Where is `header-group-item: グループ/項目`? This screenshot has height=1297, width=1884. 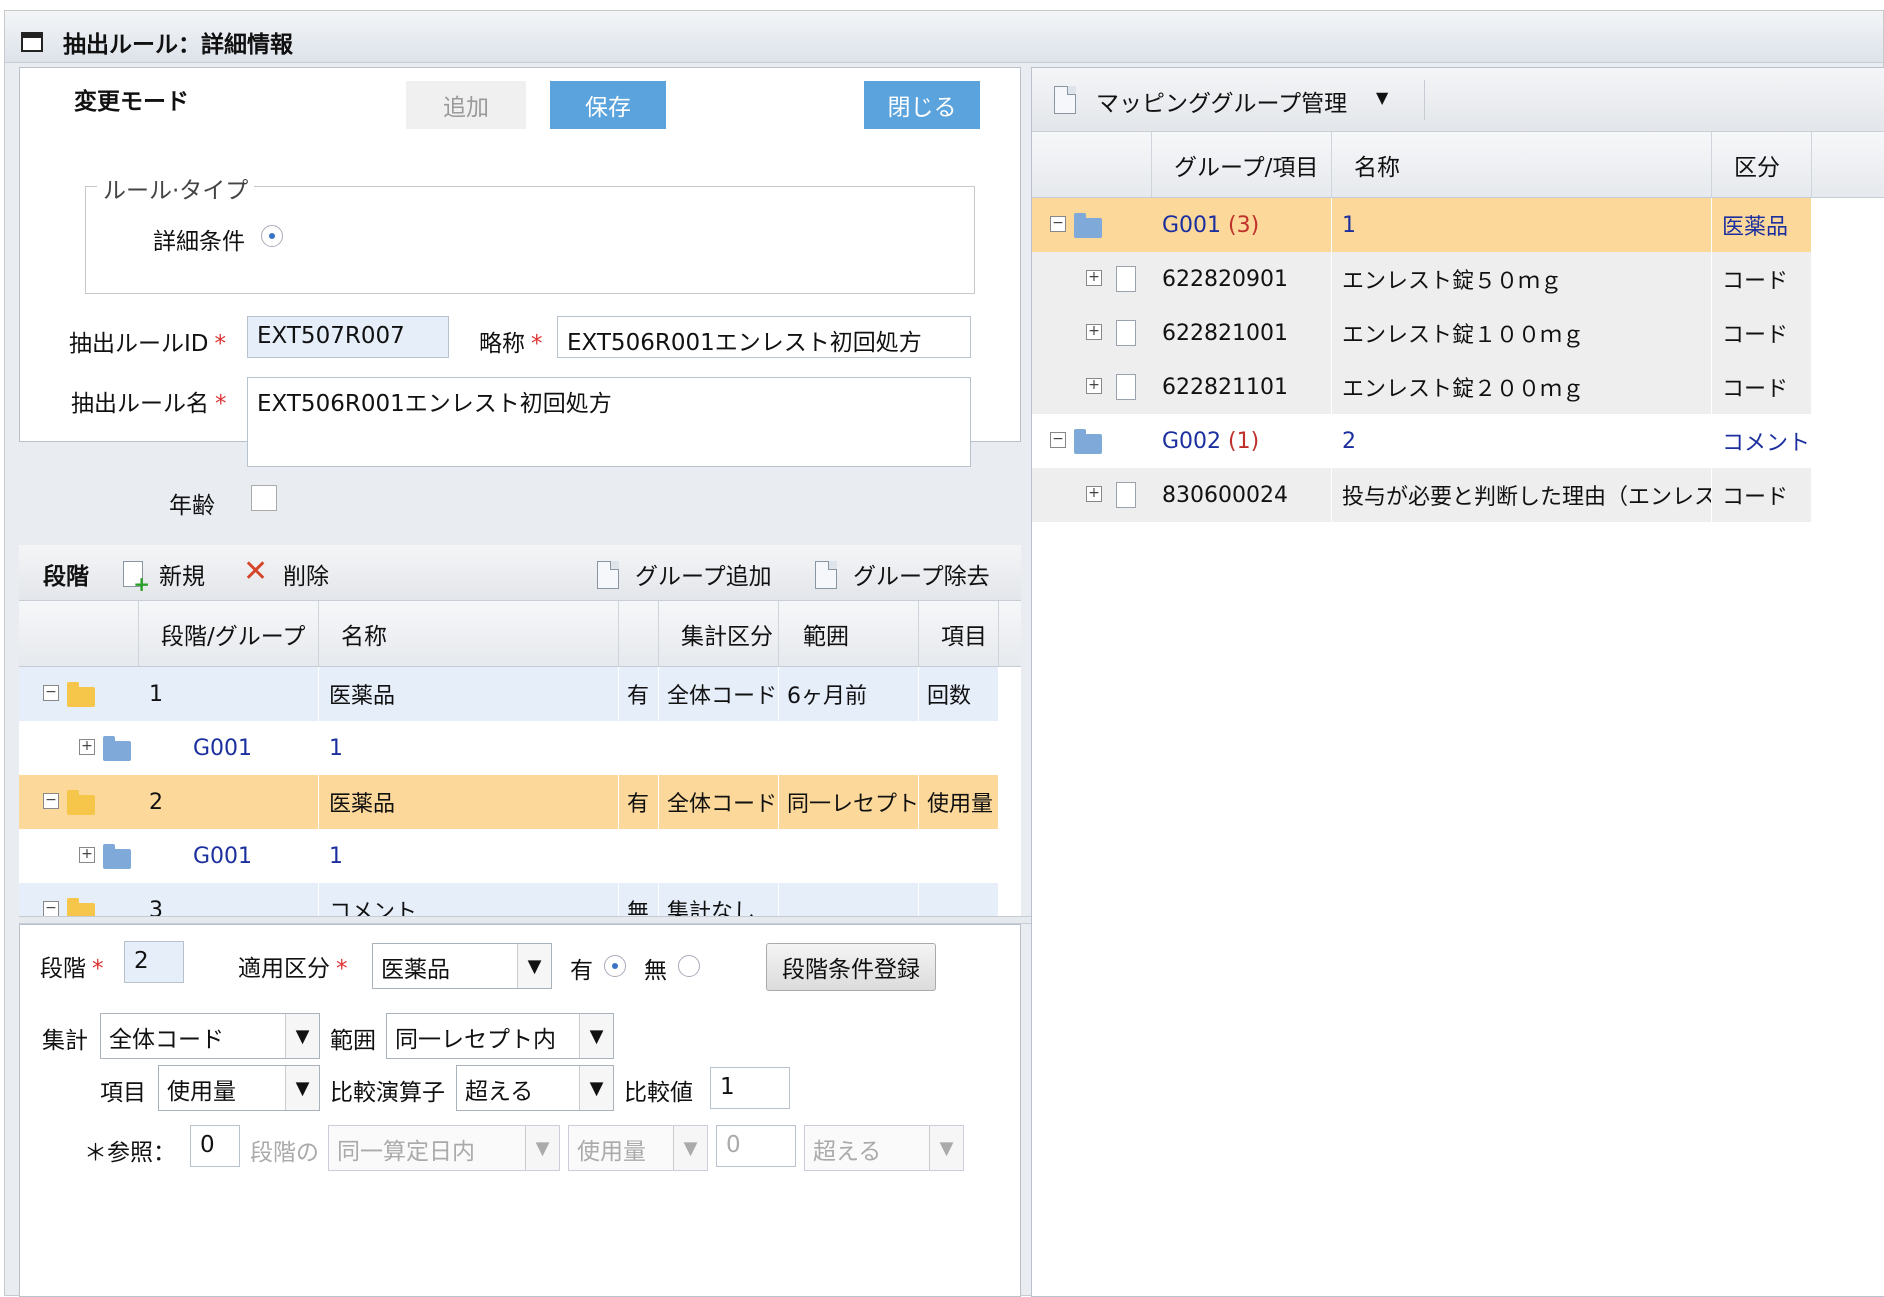 header-group-item: グループ/項目 is located at coordinates (1242, 164).